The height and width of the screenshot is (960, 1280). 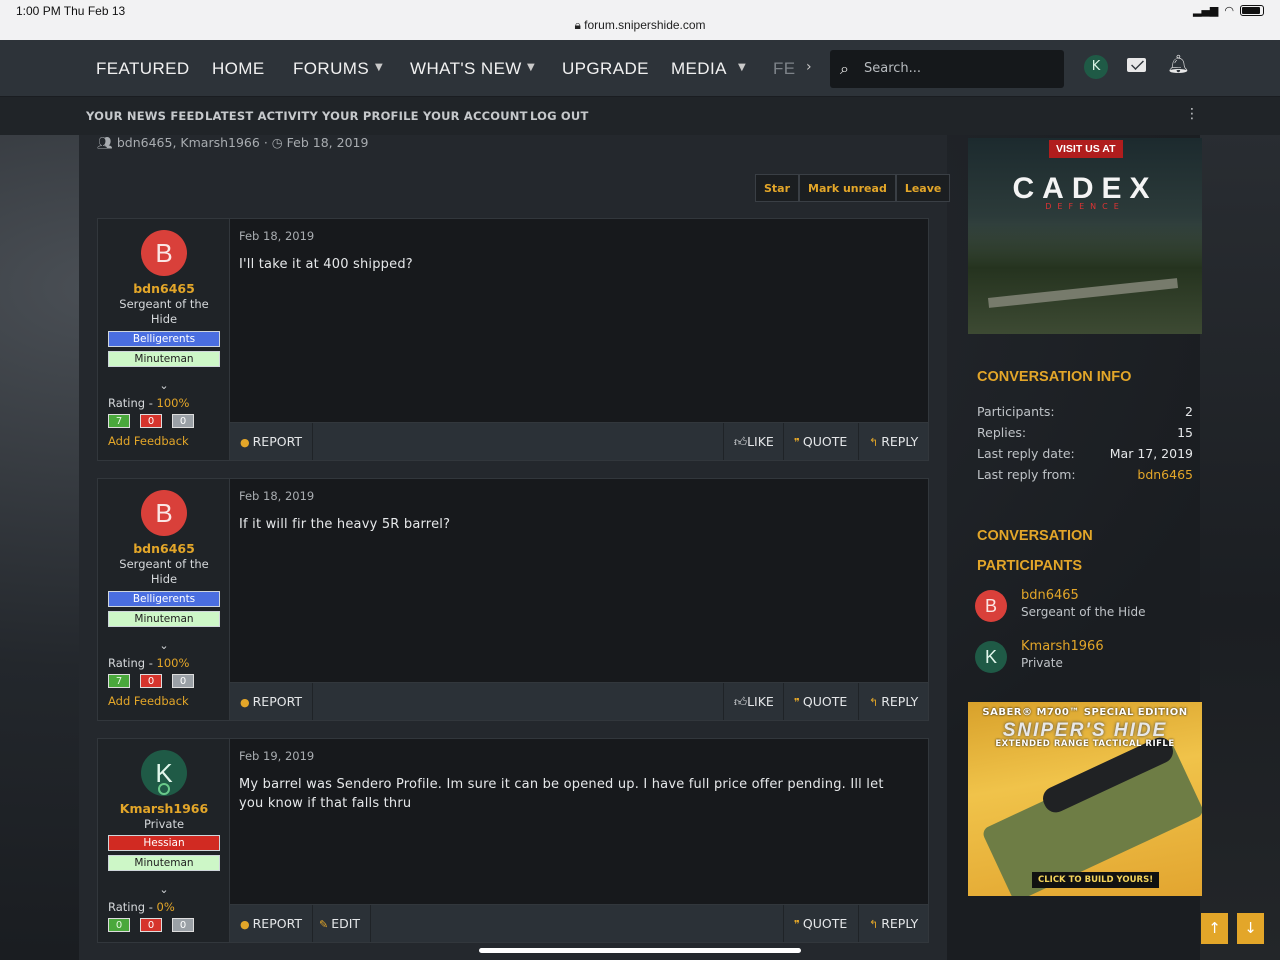 What do you see at coordinates (991, 657) in the screenshot?
I see `avatar: K` at bounding box center [991, 657].